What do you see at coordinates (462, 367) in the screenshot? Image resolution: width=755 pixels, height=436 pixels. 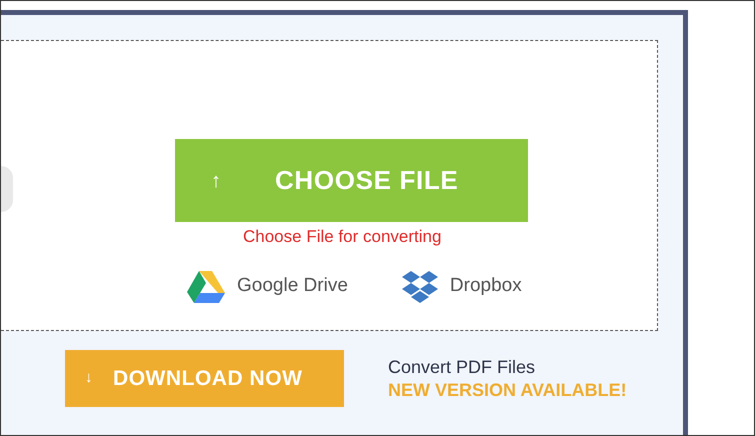 I see `convert-title: Convert PDF Files` at bounding box center [462, 367].